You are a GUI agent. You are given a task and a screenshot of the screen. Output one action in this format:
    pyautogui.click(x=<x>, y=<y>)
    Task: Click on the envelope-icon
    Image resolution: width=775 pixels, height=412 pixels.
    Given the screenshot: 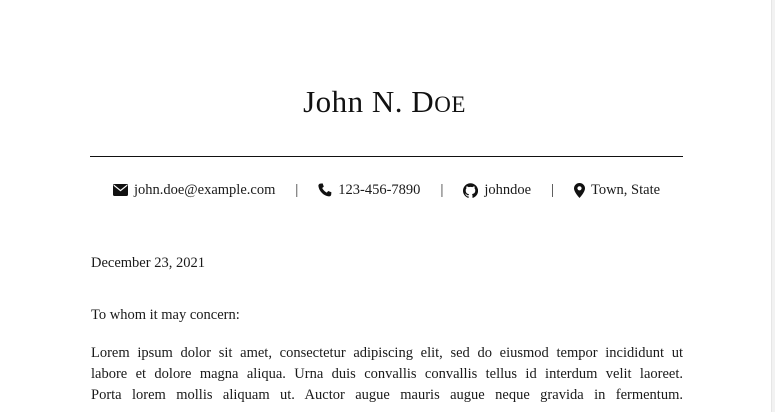 What is the action you would take?
    pyautogui.click(x=120, y=190)
    